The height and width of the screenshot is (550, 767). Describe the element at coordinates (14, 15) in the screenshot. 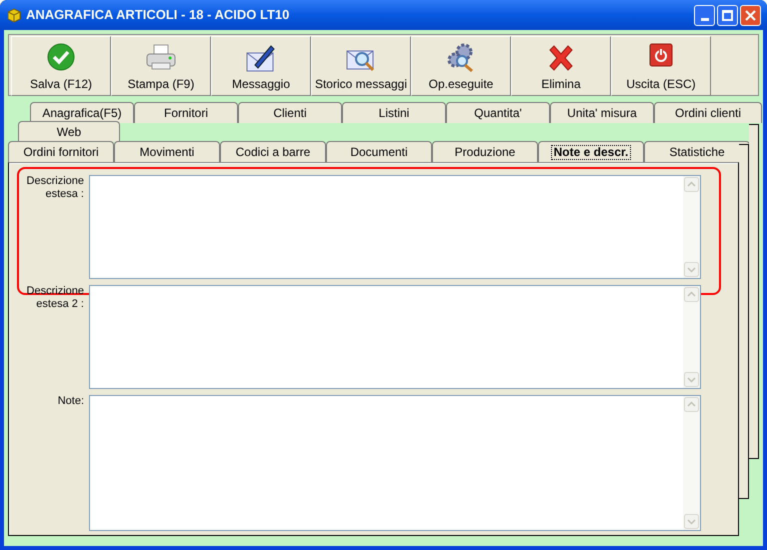

I see `box-icon` at that location.